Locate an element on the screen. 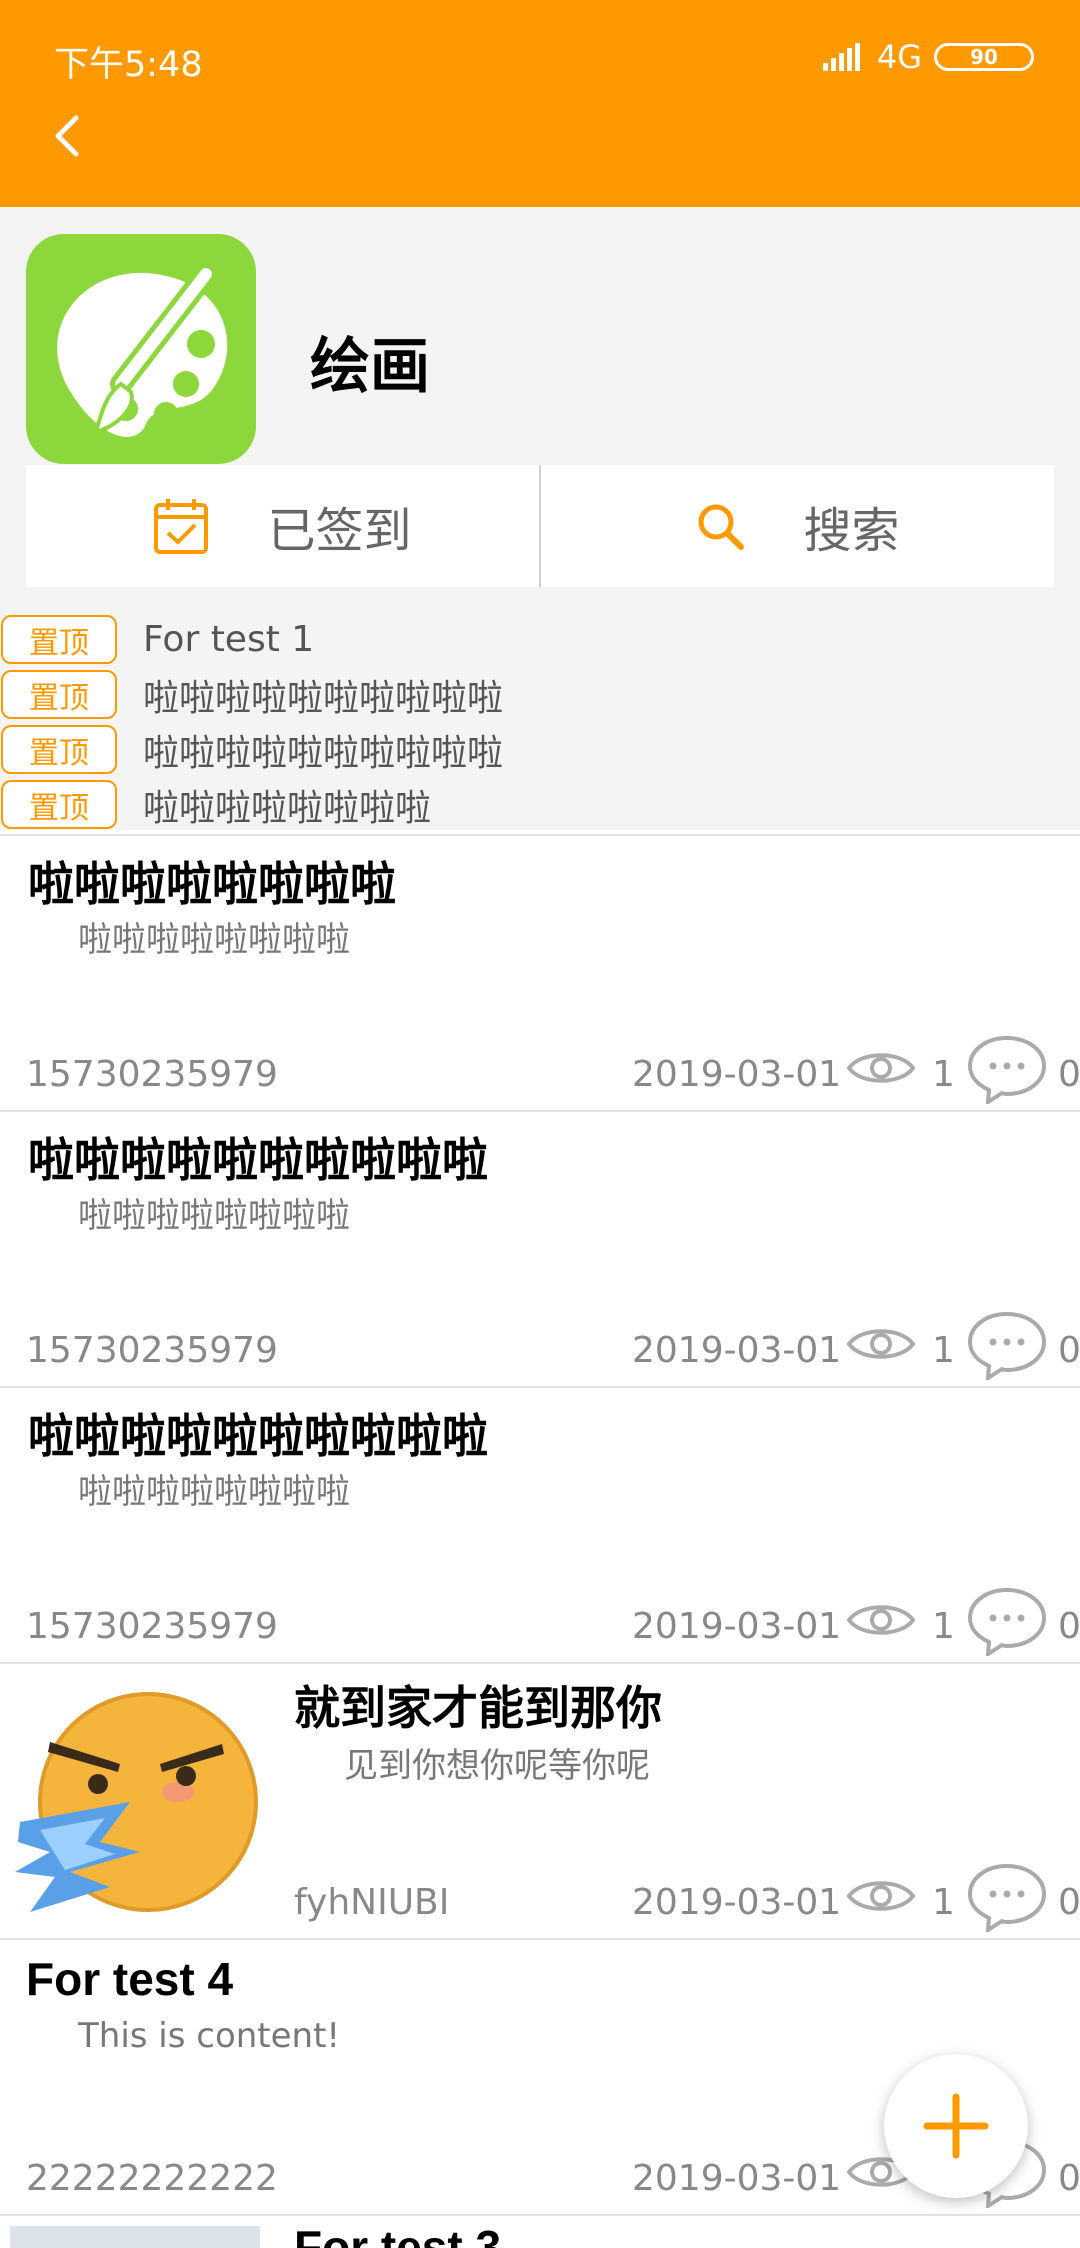  post-content: This is content! is located at coordinates (209, 2036).